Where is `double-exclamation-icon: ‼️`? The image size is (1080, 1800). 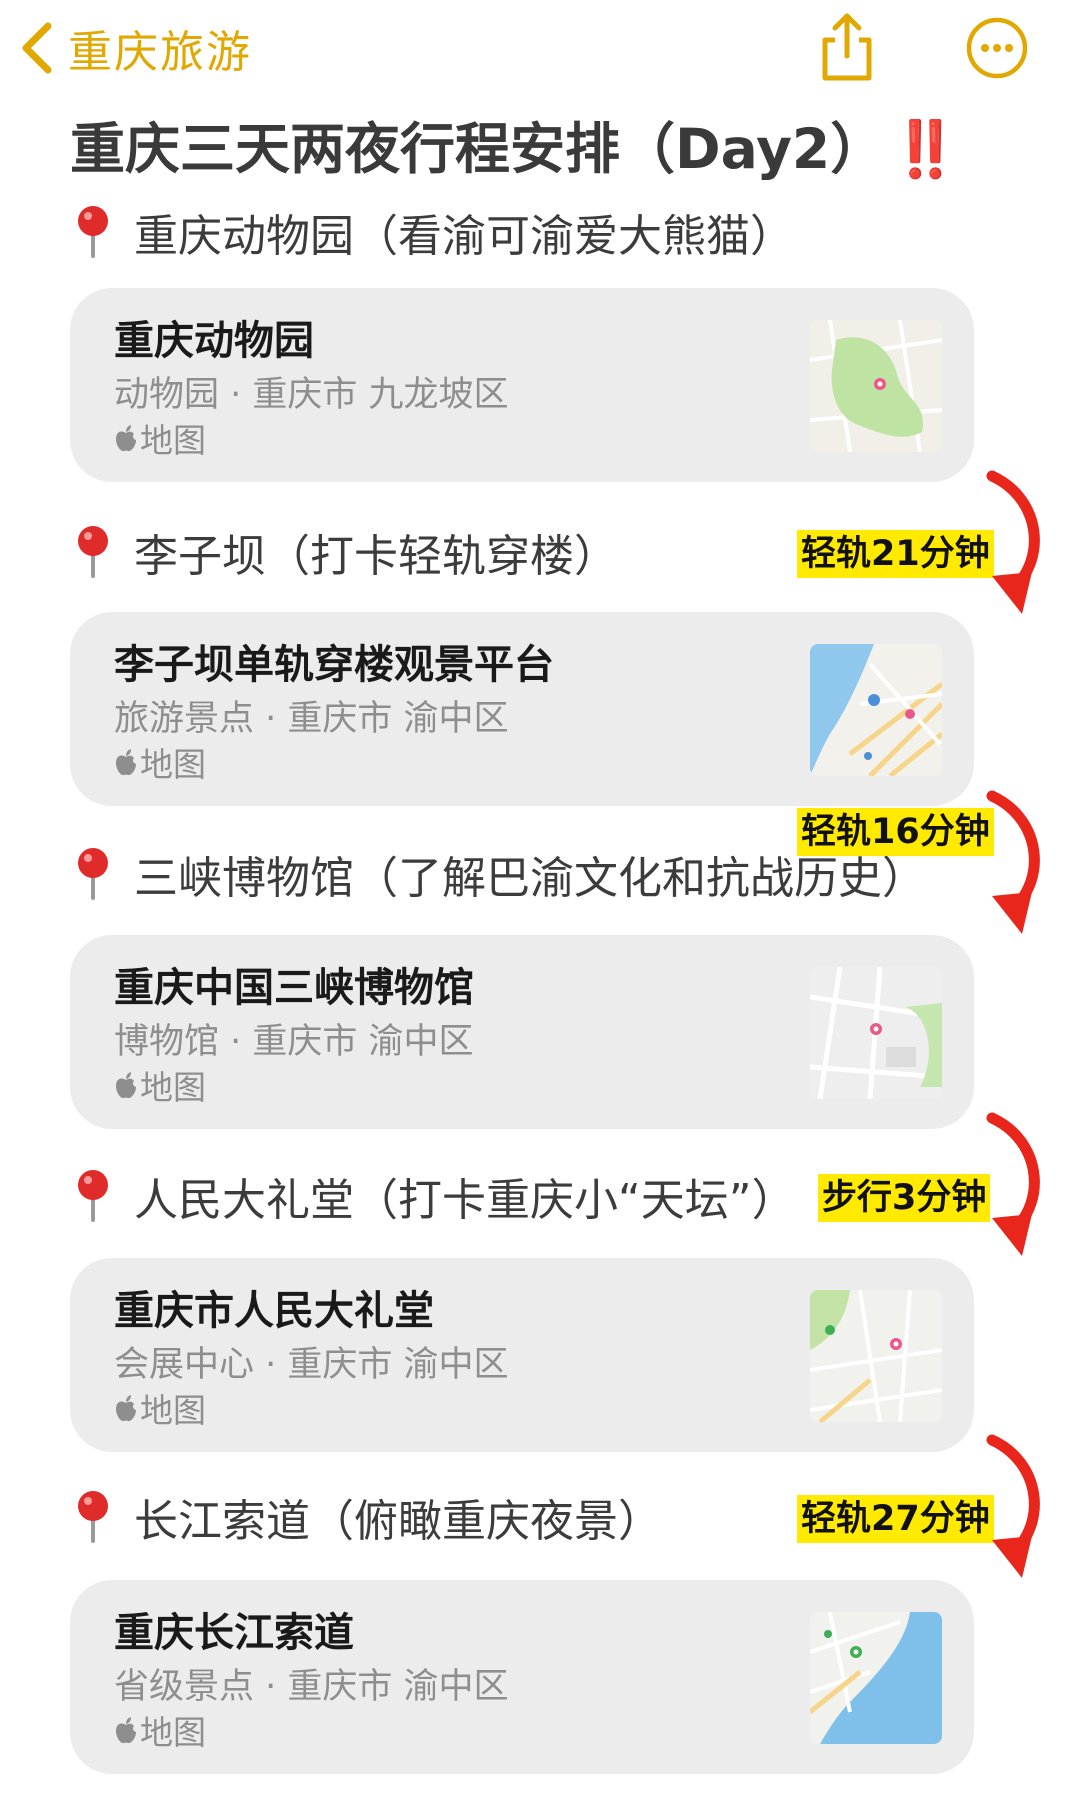
double-exclamation-icon: ‼️ is located at coordinates (925, 149).